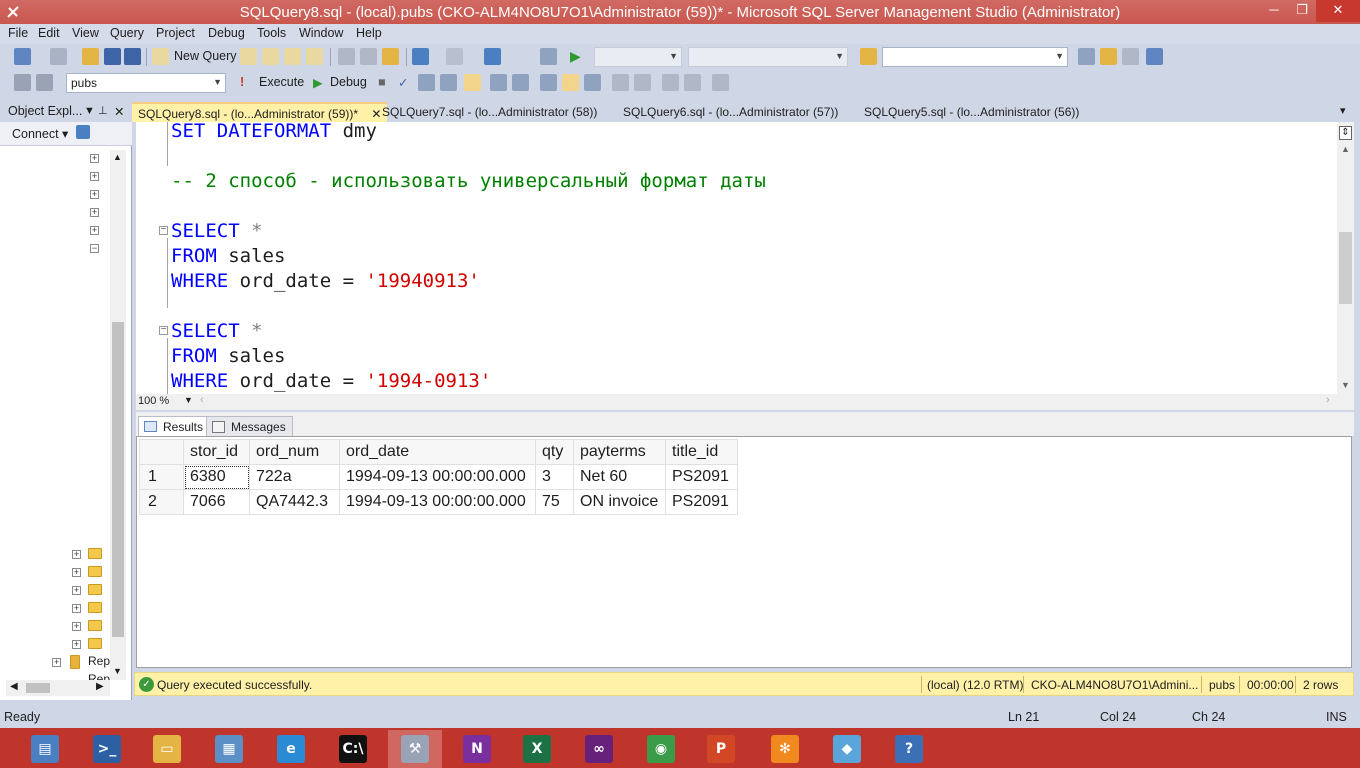  Describe the element at coordinates (1338, 11) in the screenshot. I see `close-button: ✕` at that location.